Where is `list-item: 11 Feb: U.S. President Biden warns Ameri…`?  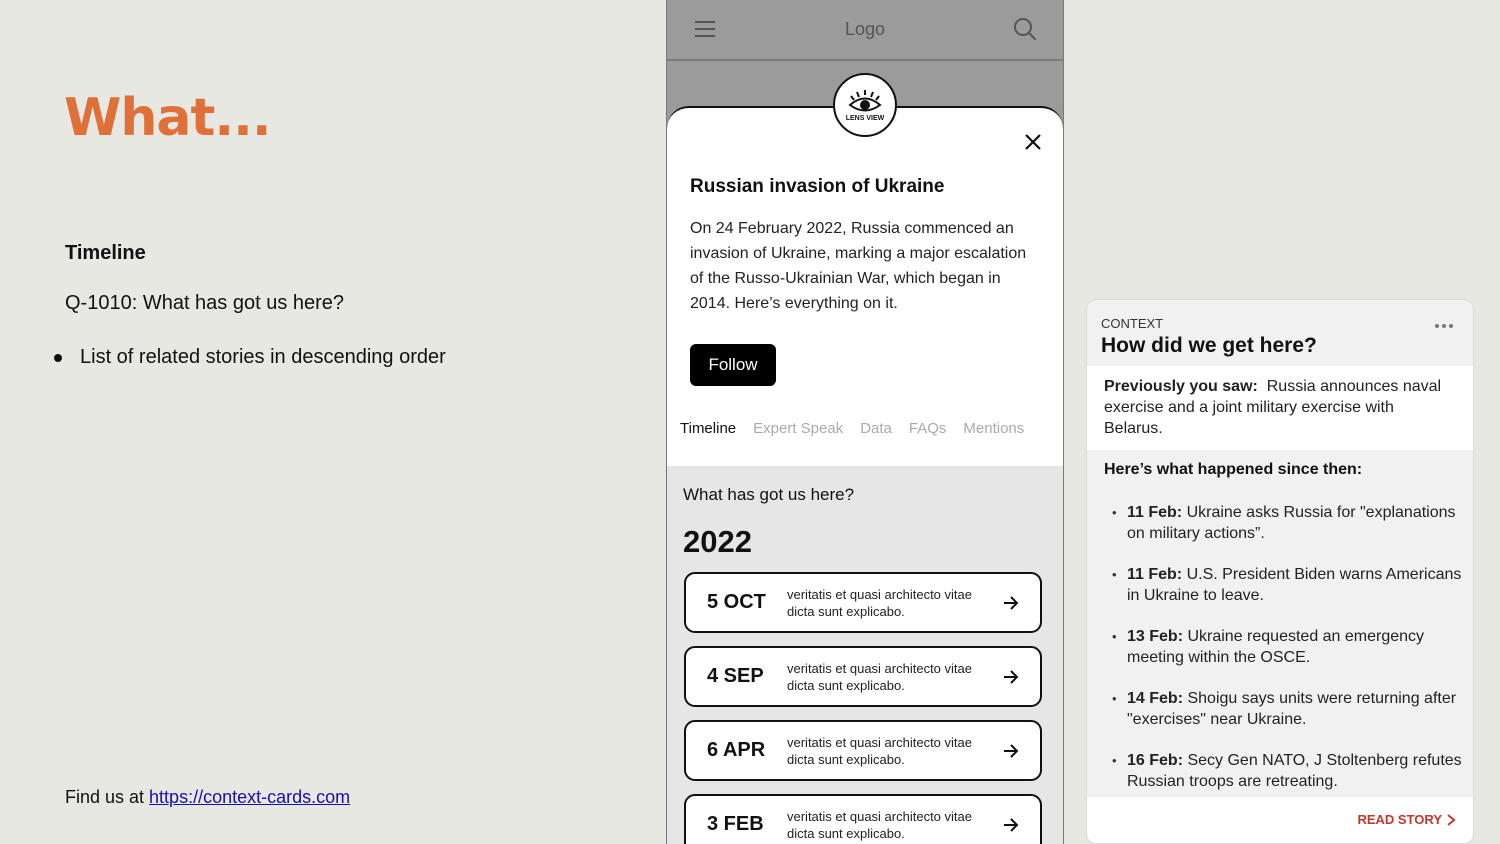
list-item: 11 Feb: U.S. President Biden warns Ameri… is located at coordinates (1287, 585).